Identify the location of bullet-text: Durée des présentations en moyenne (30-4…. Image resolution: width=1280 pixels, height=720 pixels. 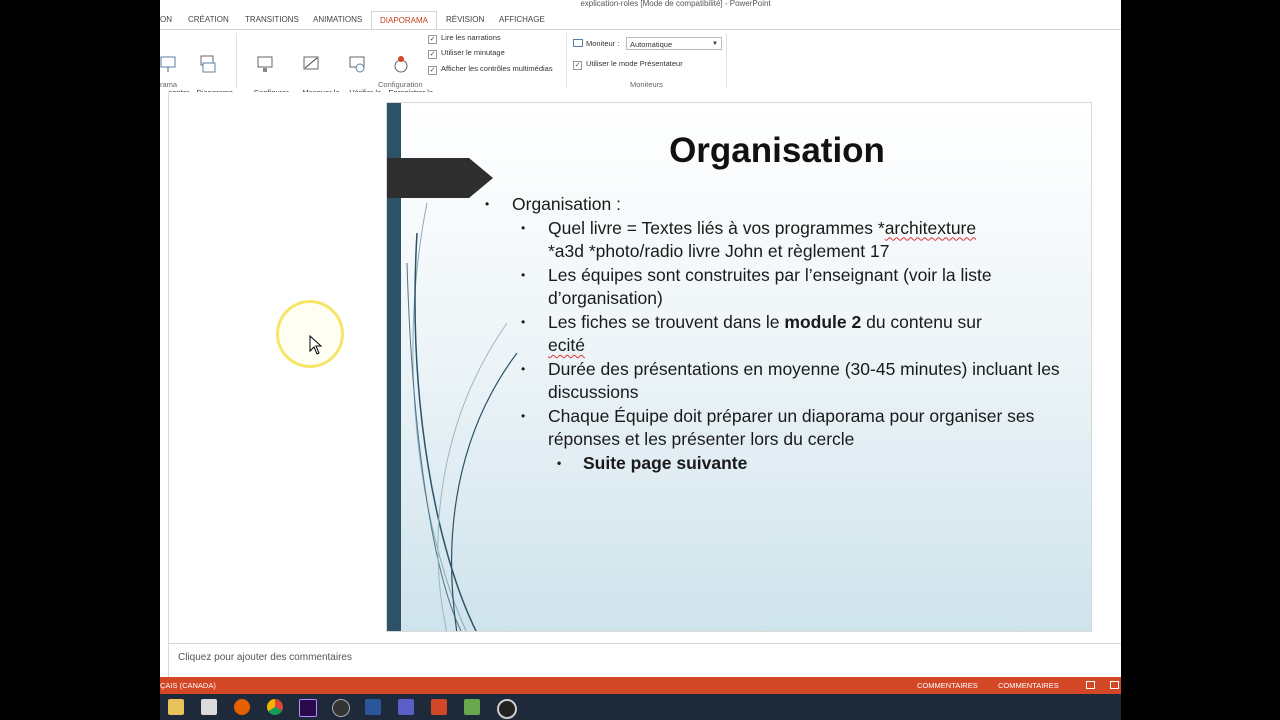
(804, 380).